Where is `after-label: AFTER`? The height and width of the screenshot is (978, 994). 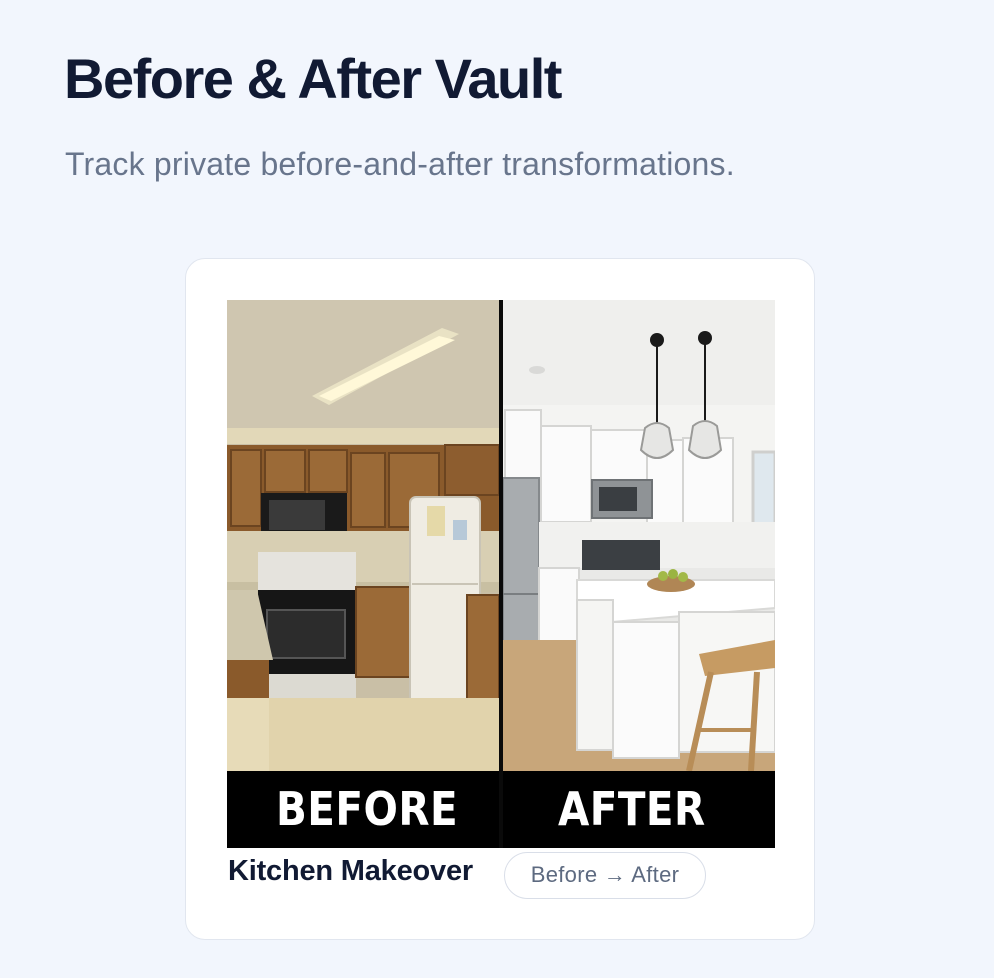 after-label: AFTER is located at coordinates (632, 809).